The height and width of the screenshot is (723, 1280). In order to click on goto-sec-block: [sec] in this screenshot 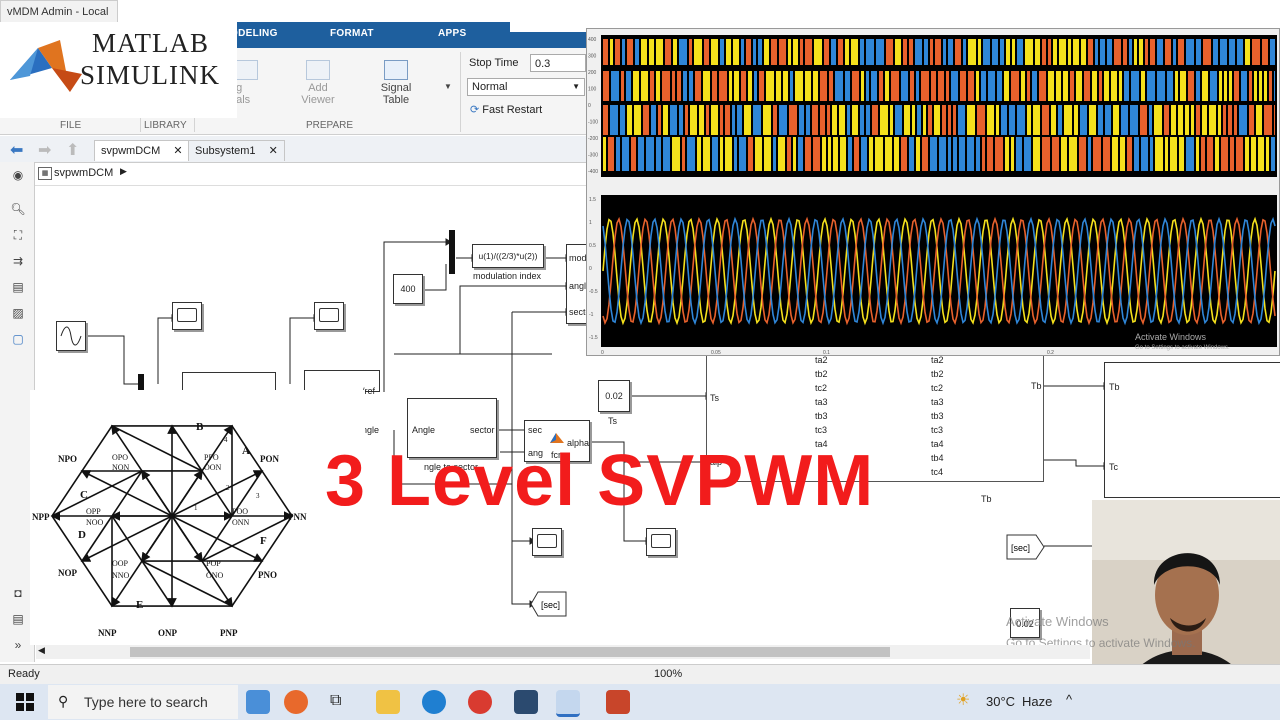, I will do `click(550, 604)`.